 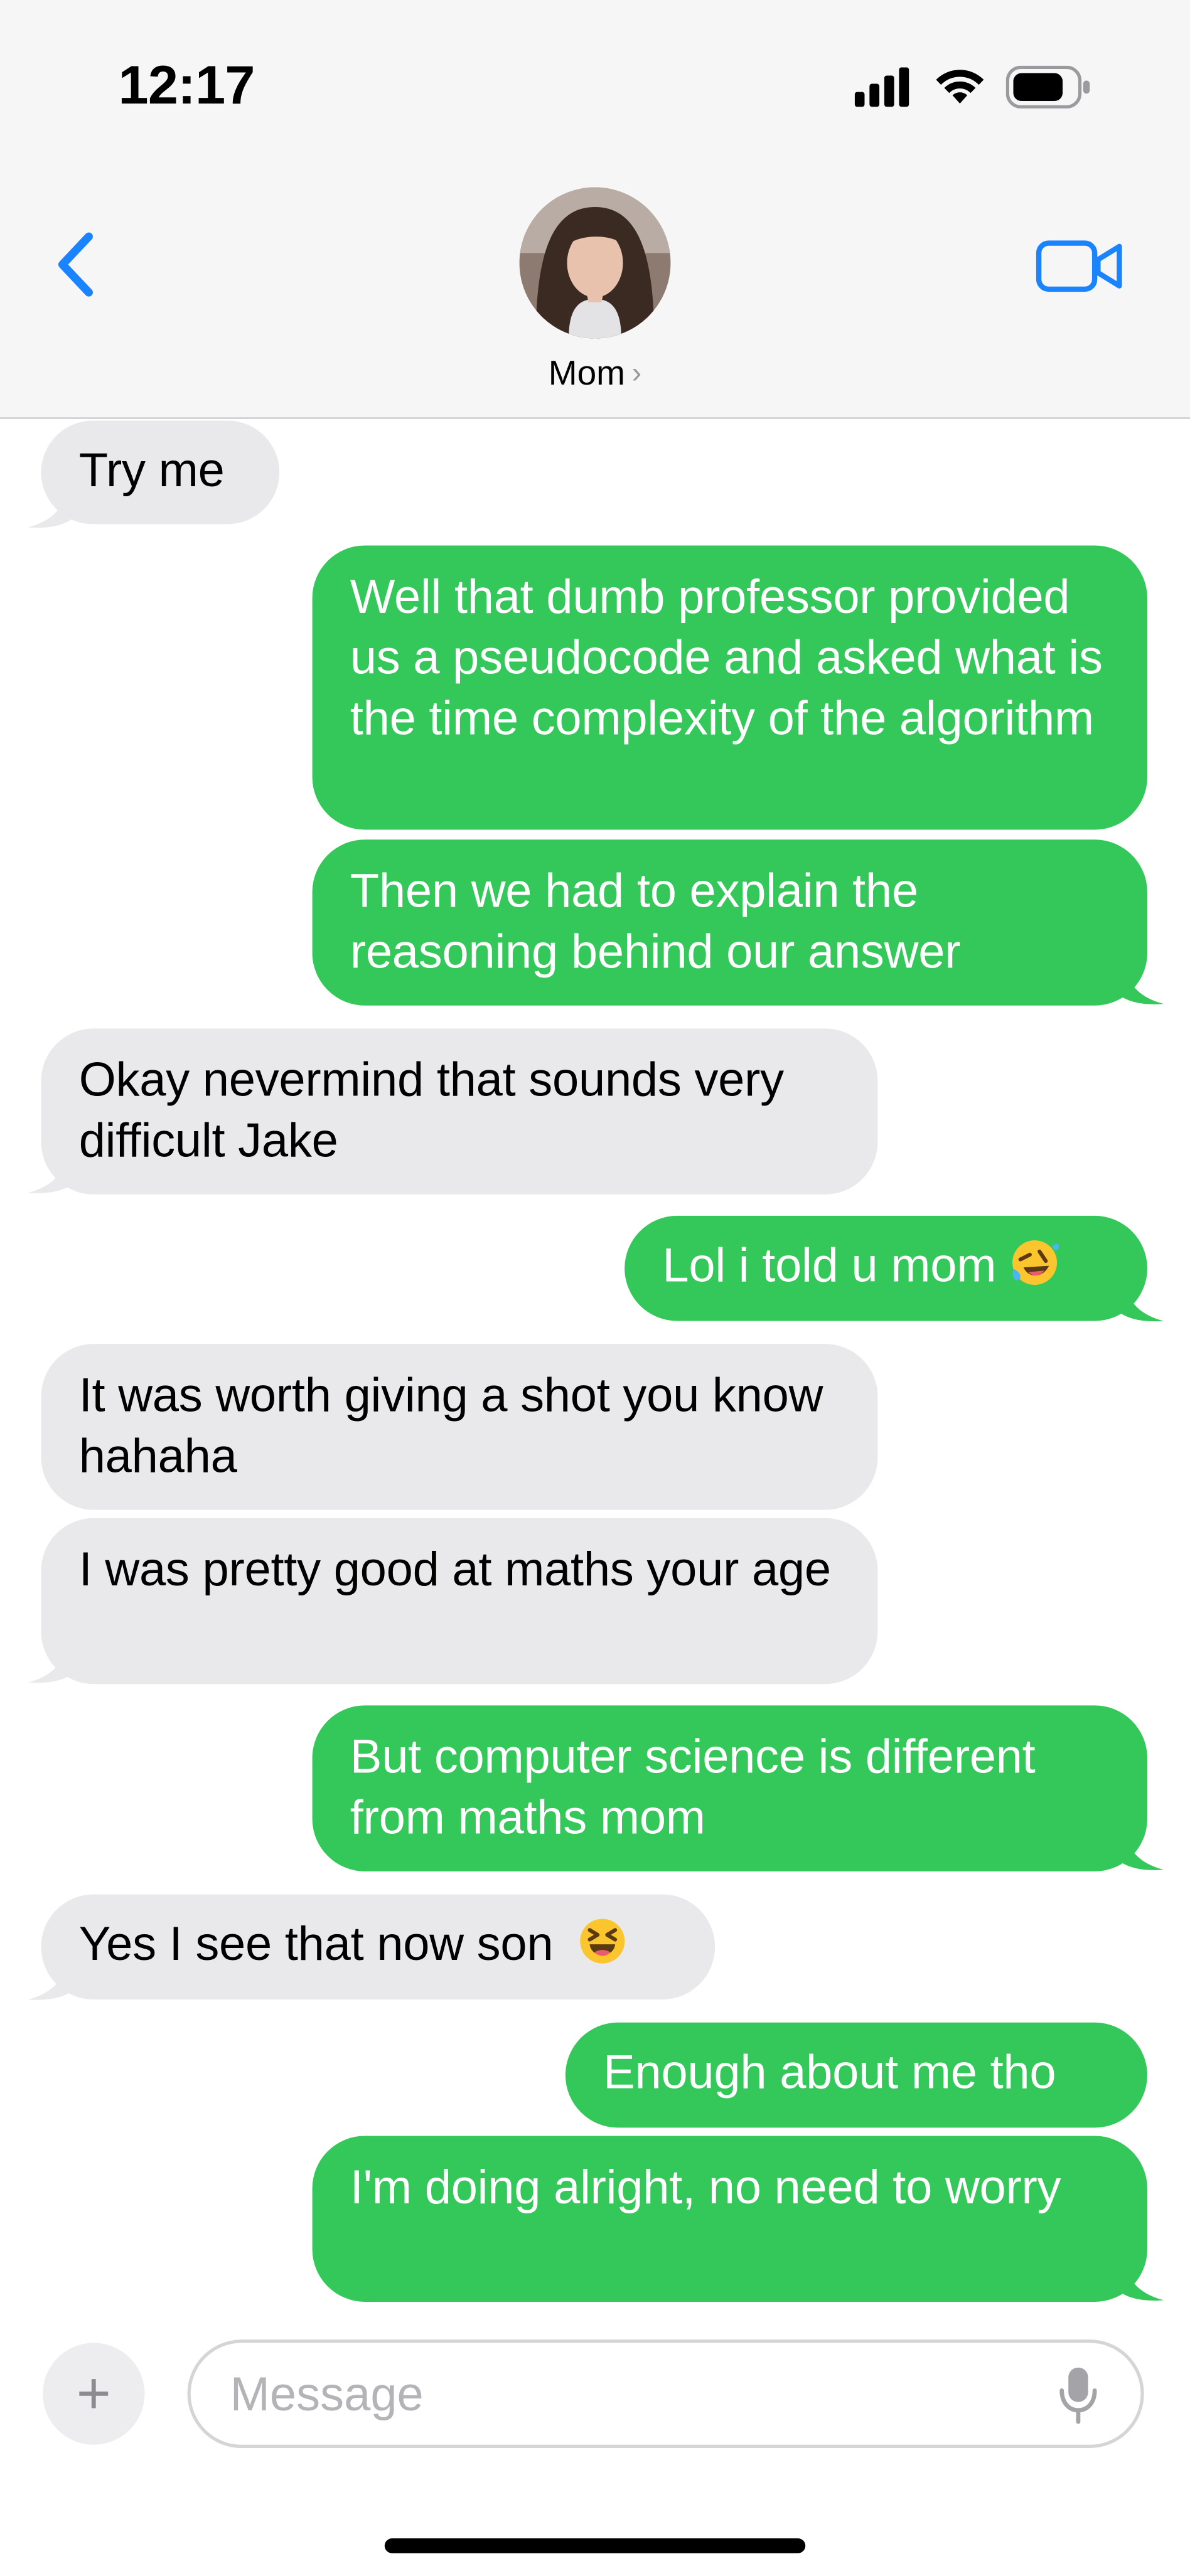 What do you see at coordinates (636, 373) in the screenshot?
I see `chevron-right-icon: ›` at bounding box center [636, 373].